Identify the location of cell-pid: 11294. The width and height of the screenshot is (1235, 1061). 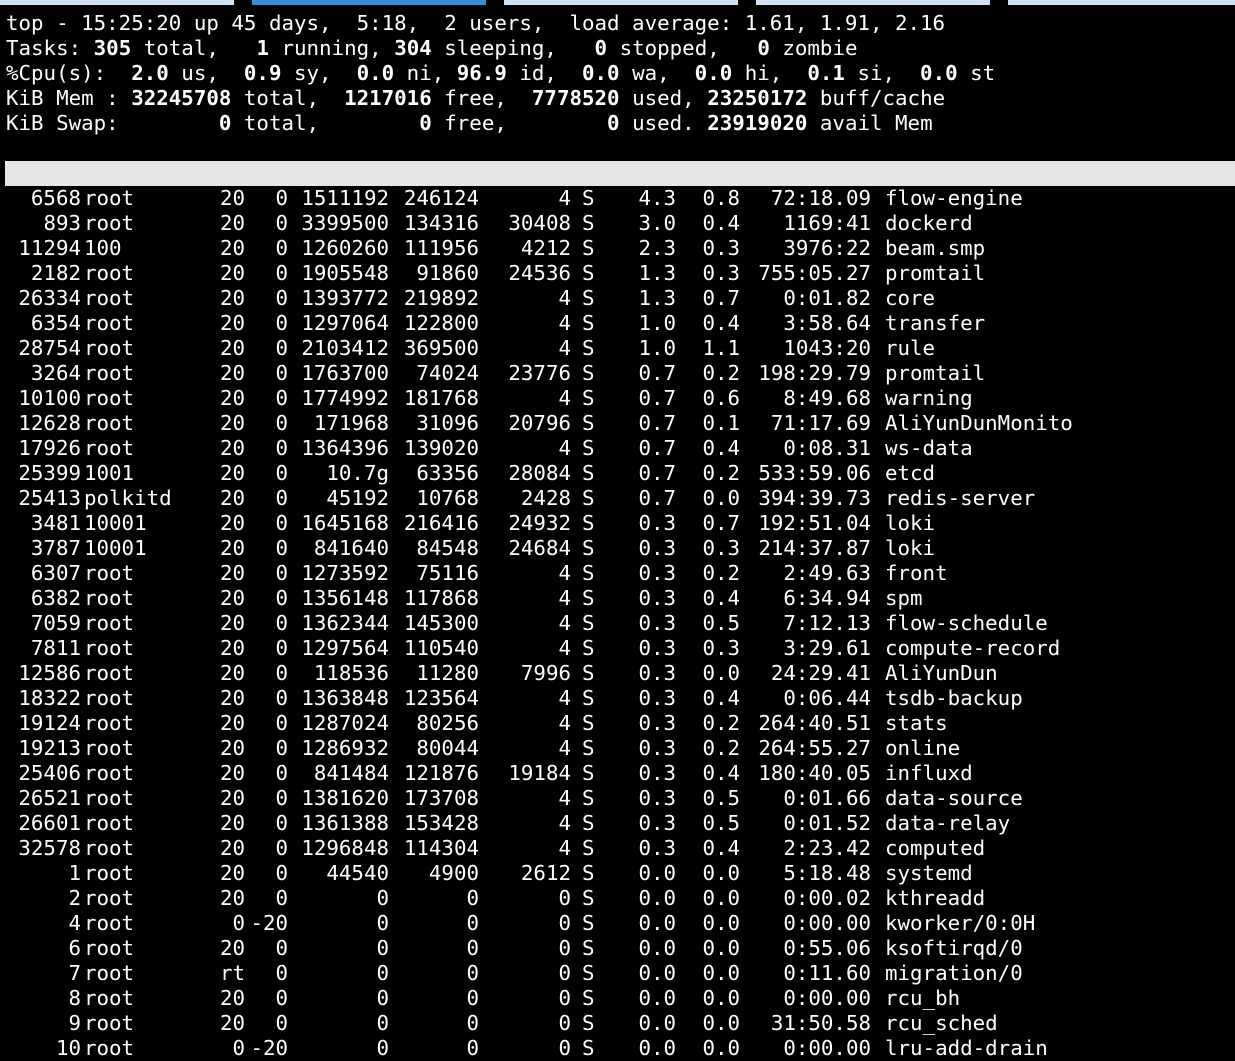
(49, 248).